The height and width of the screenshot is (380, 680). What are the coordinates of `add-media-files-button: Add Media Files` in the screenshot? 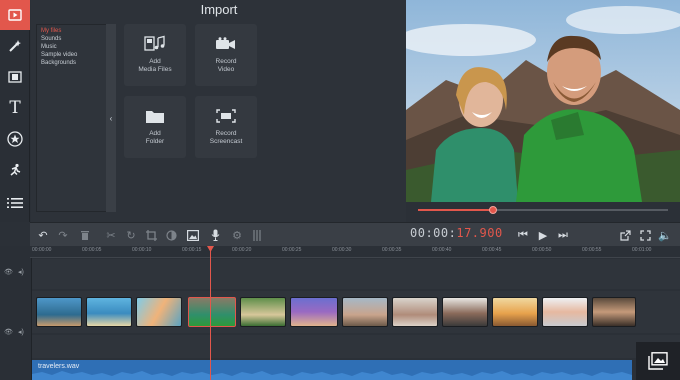 It's located at (155, 55).